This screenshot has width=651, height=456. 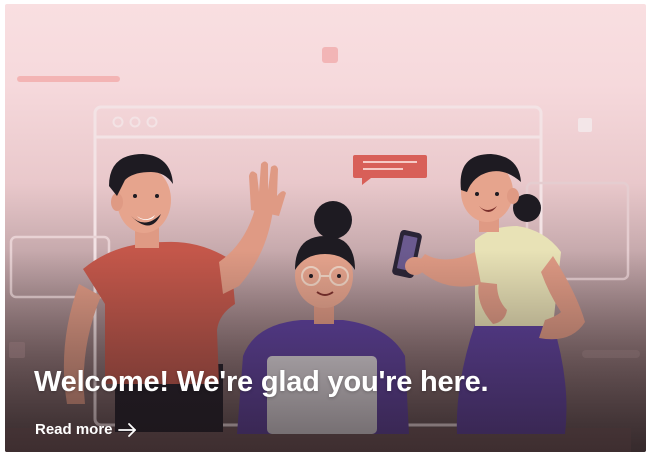 I want to click on decor-square, so click(x=330, y=55).